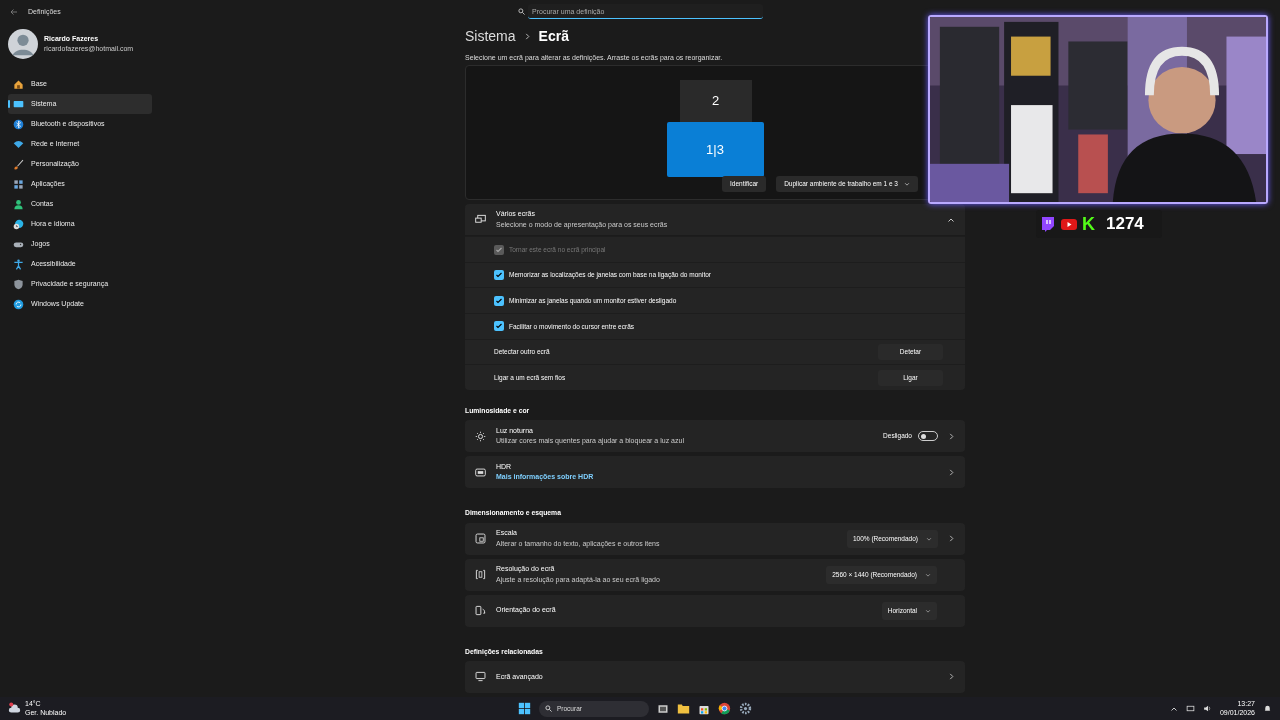  Describe the element at coordinates (18, 184) in the screenshot. I see `apps-icon` at that location.